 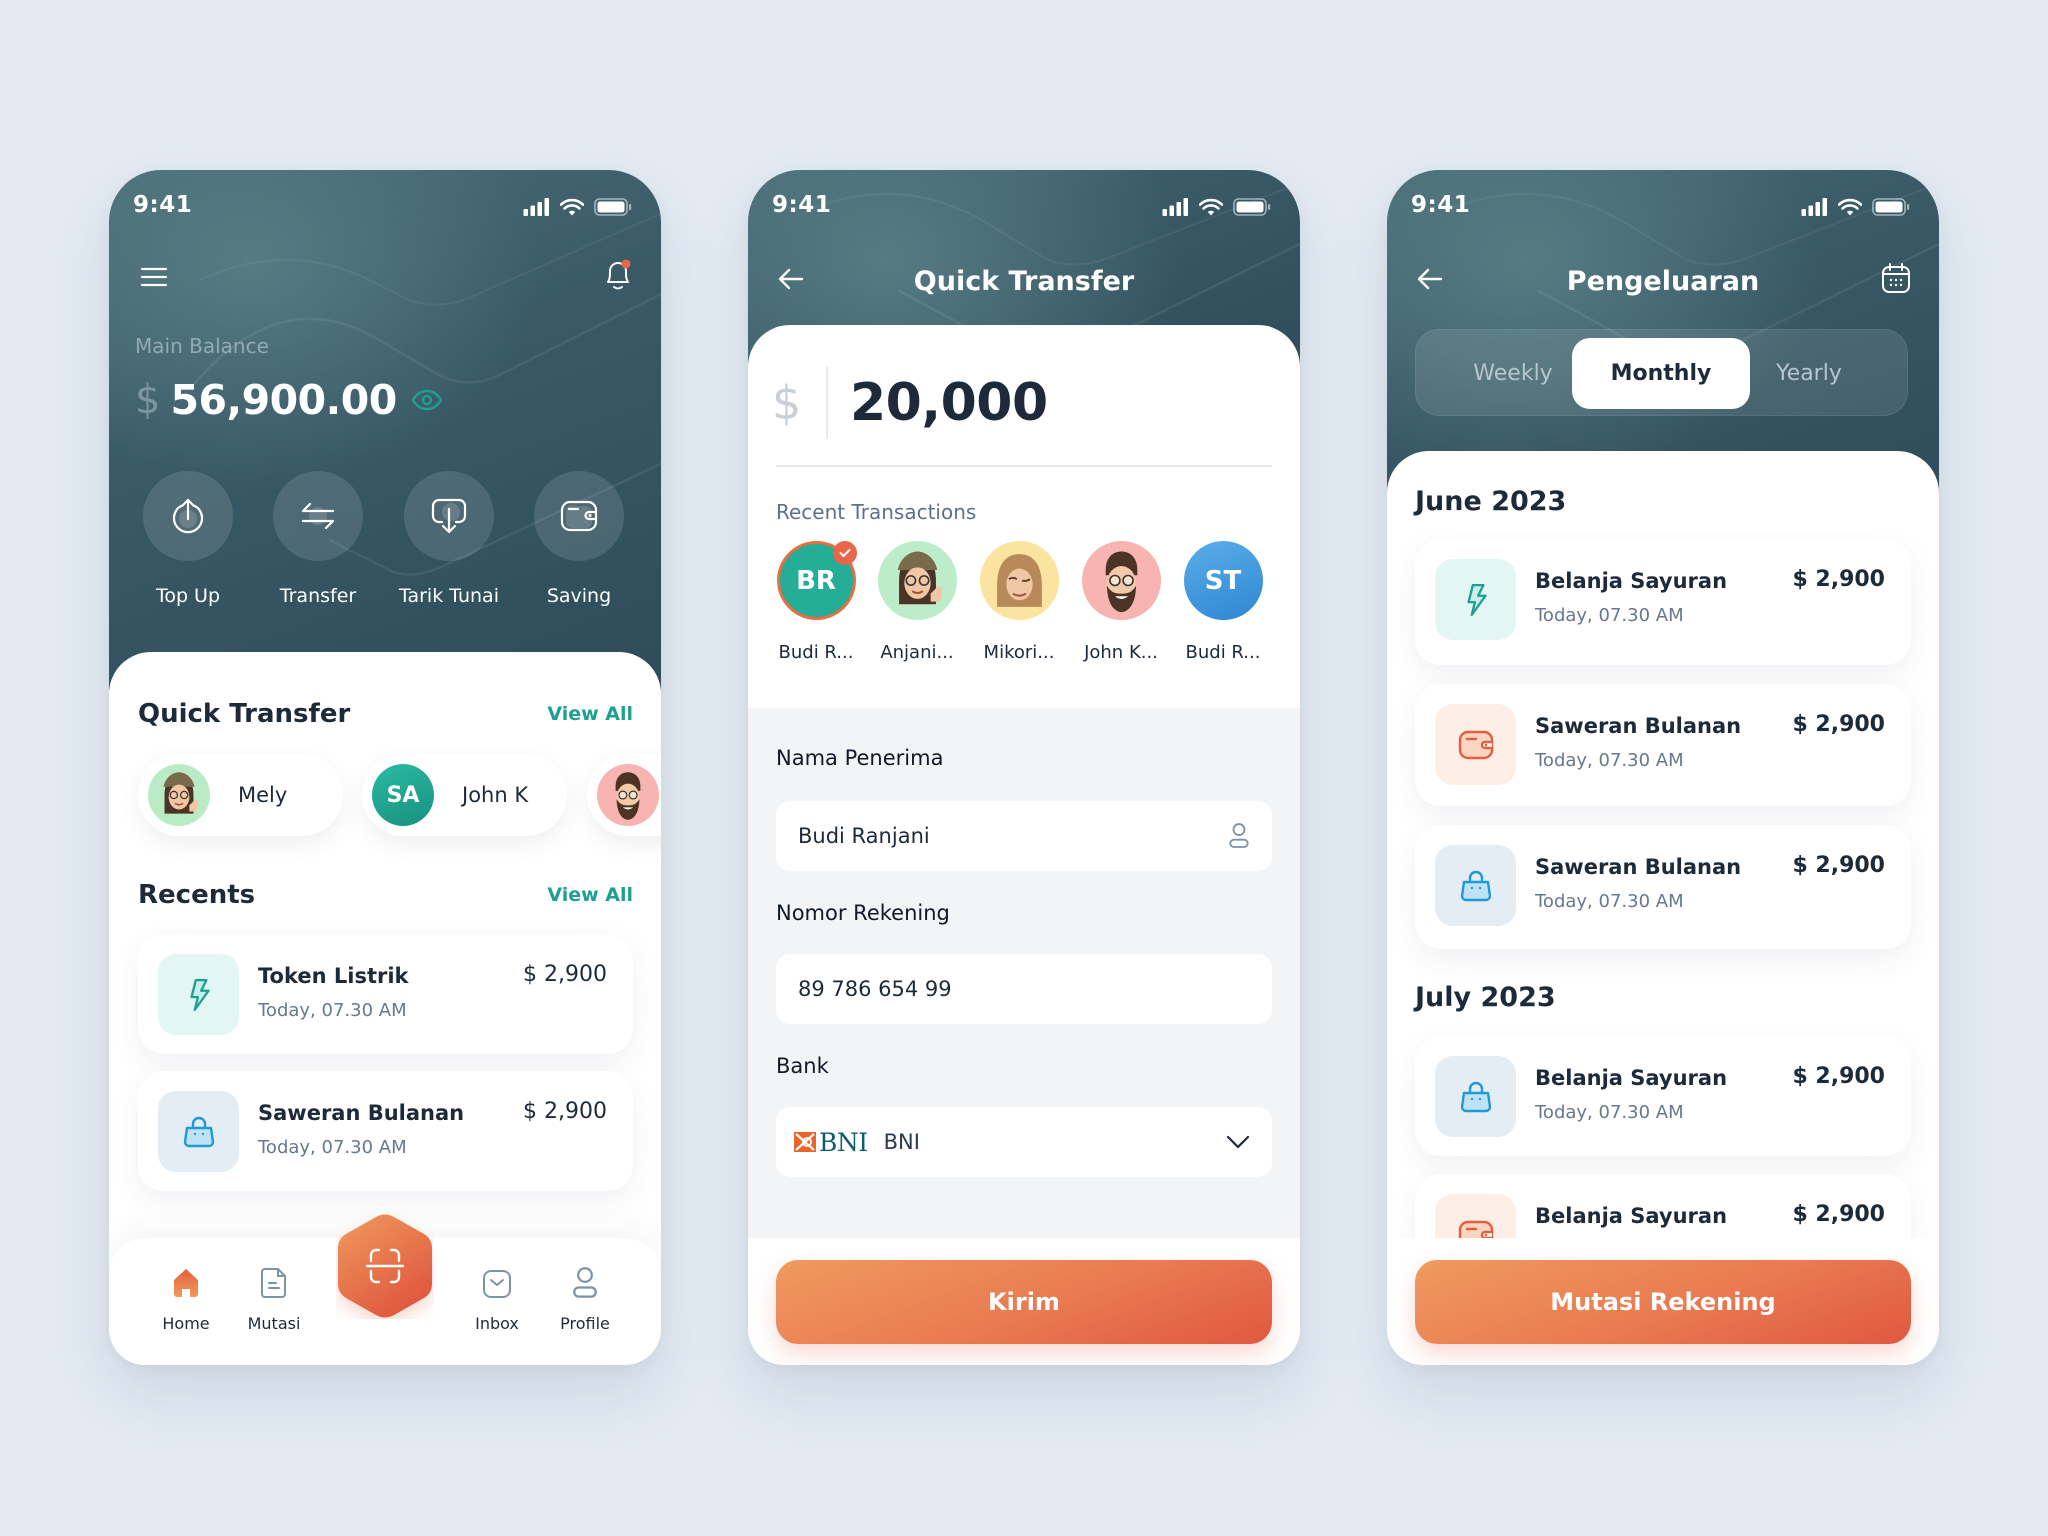 What do you see at coordinates (626, 264) in the screenshot?
I see `notification-dot` at bounding box center [626, 264].